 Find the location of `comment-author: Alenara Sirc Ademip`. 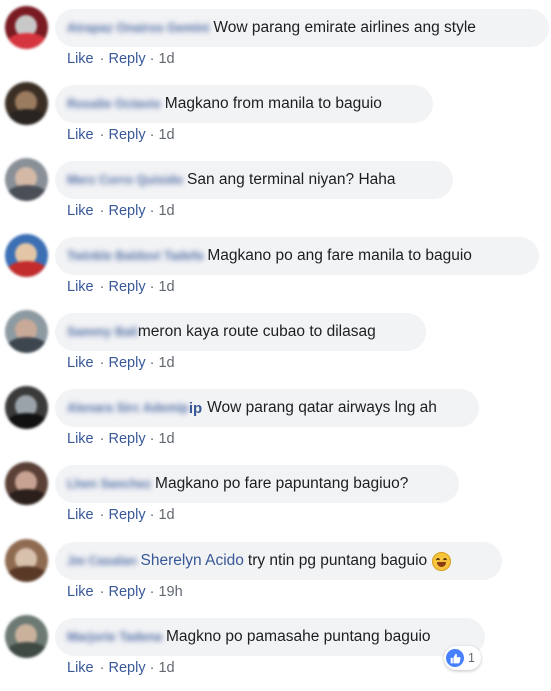

comment-author: Alenara Sirc Ademip is located at coordinates (128, 408).